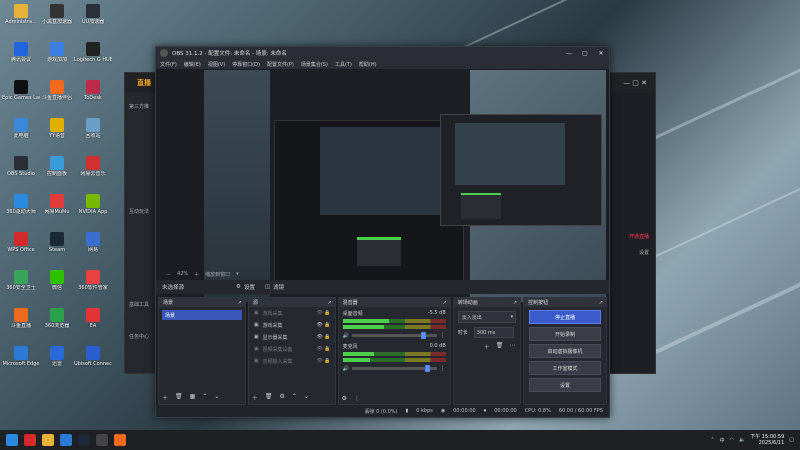  I want to click on desktop-icon: 斗鱼直播伴侣, so click(57, 93).